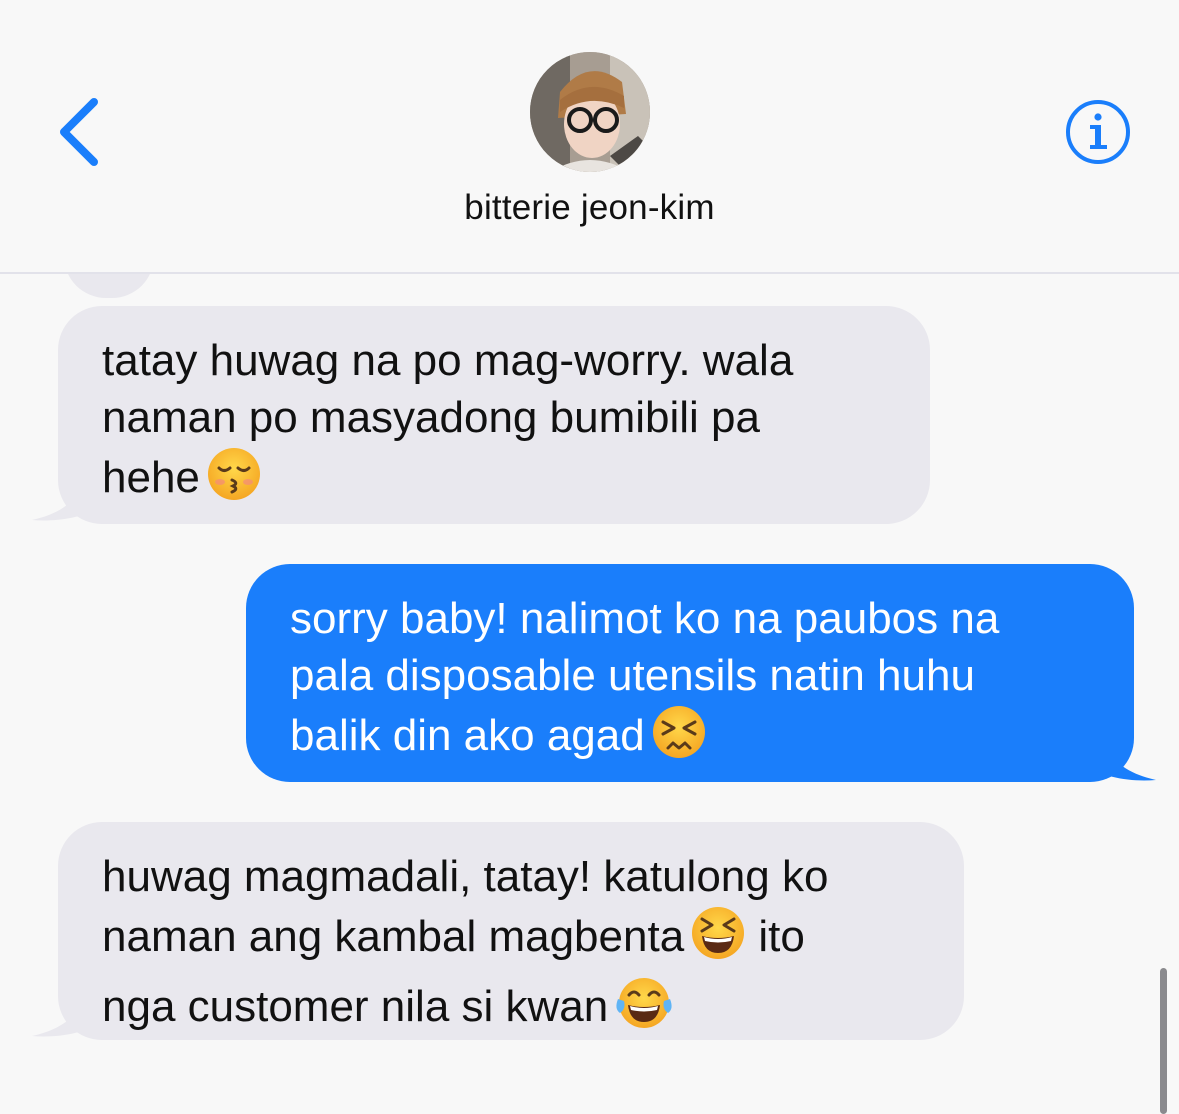 This screenshot has height=1114, width=1179. I want to click on message-text: naman po masyadong bumibili pa, so click(431, 417).